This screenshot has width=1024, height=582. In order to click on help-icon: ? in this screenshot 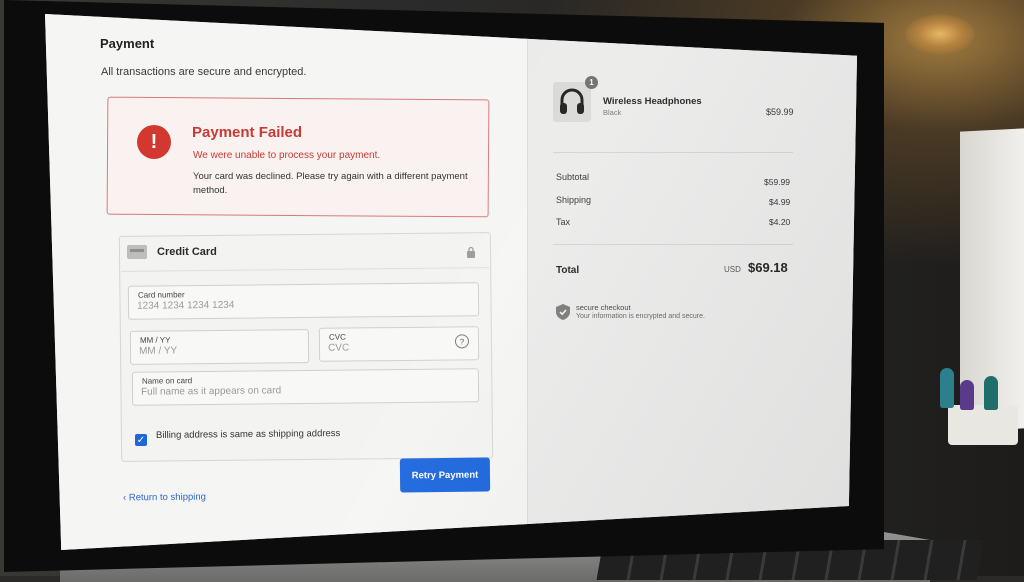, I will do `click(462, 341)`.